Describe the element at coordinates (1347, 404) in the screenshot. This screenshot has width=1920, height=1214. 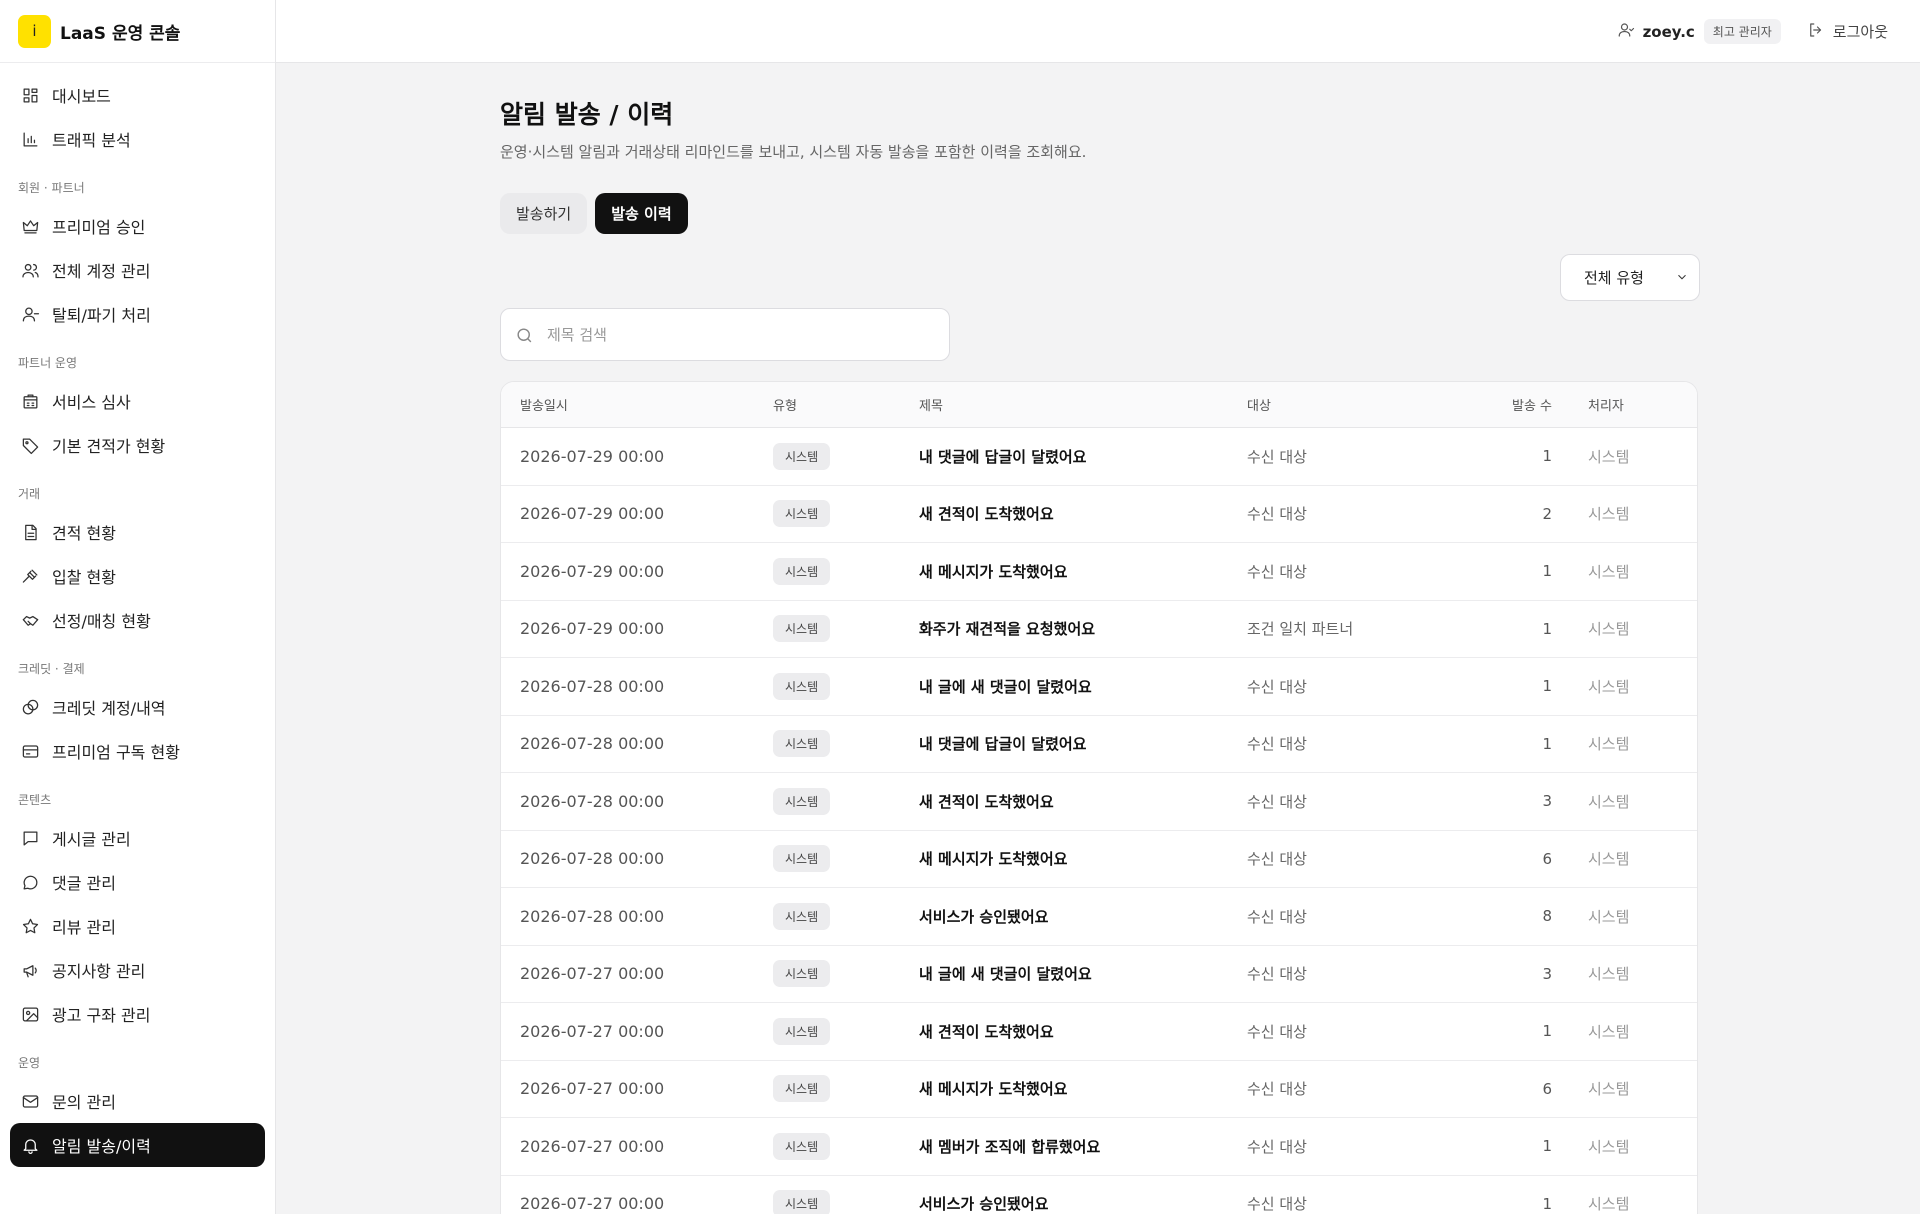
I see `col-target: 대상` at that location.